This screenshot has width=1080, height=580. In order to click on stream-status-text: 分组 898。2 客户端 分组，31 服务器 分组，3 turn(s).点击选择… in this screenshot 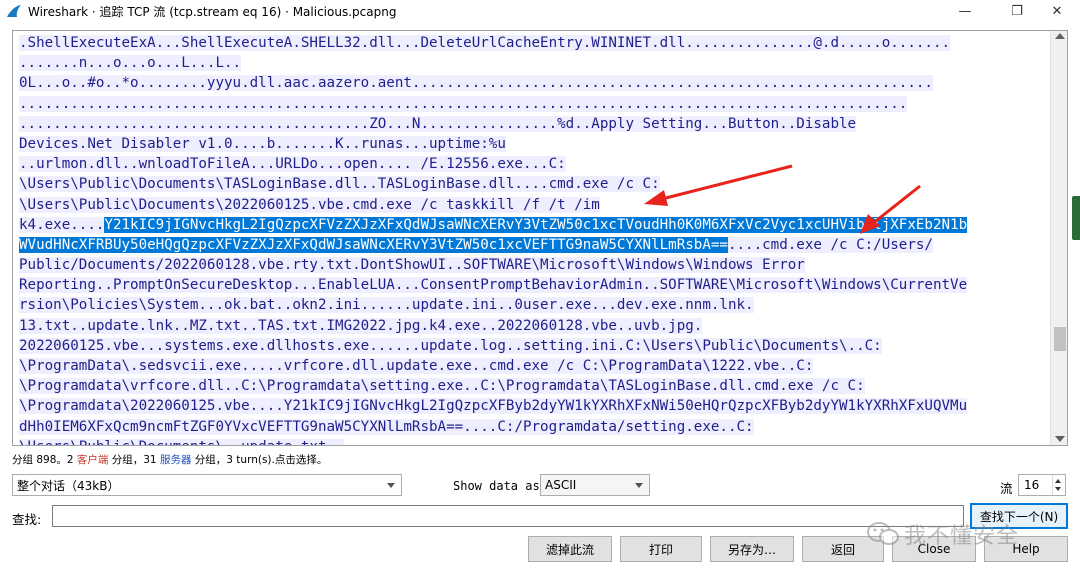, I will do `click(170, 460)`.